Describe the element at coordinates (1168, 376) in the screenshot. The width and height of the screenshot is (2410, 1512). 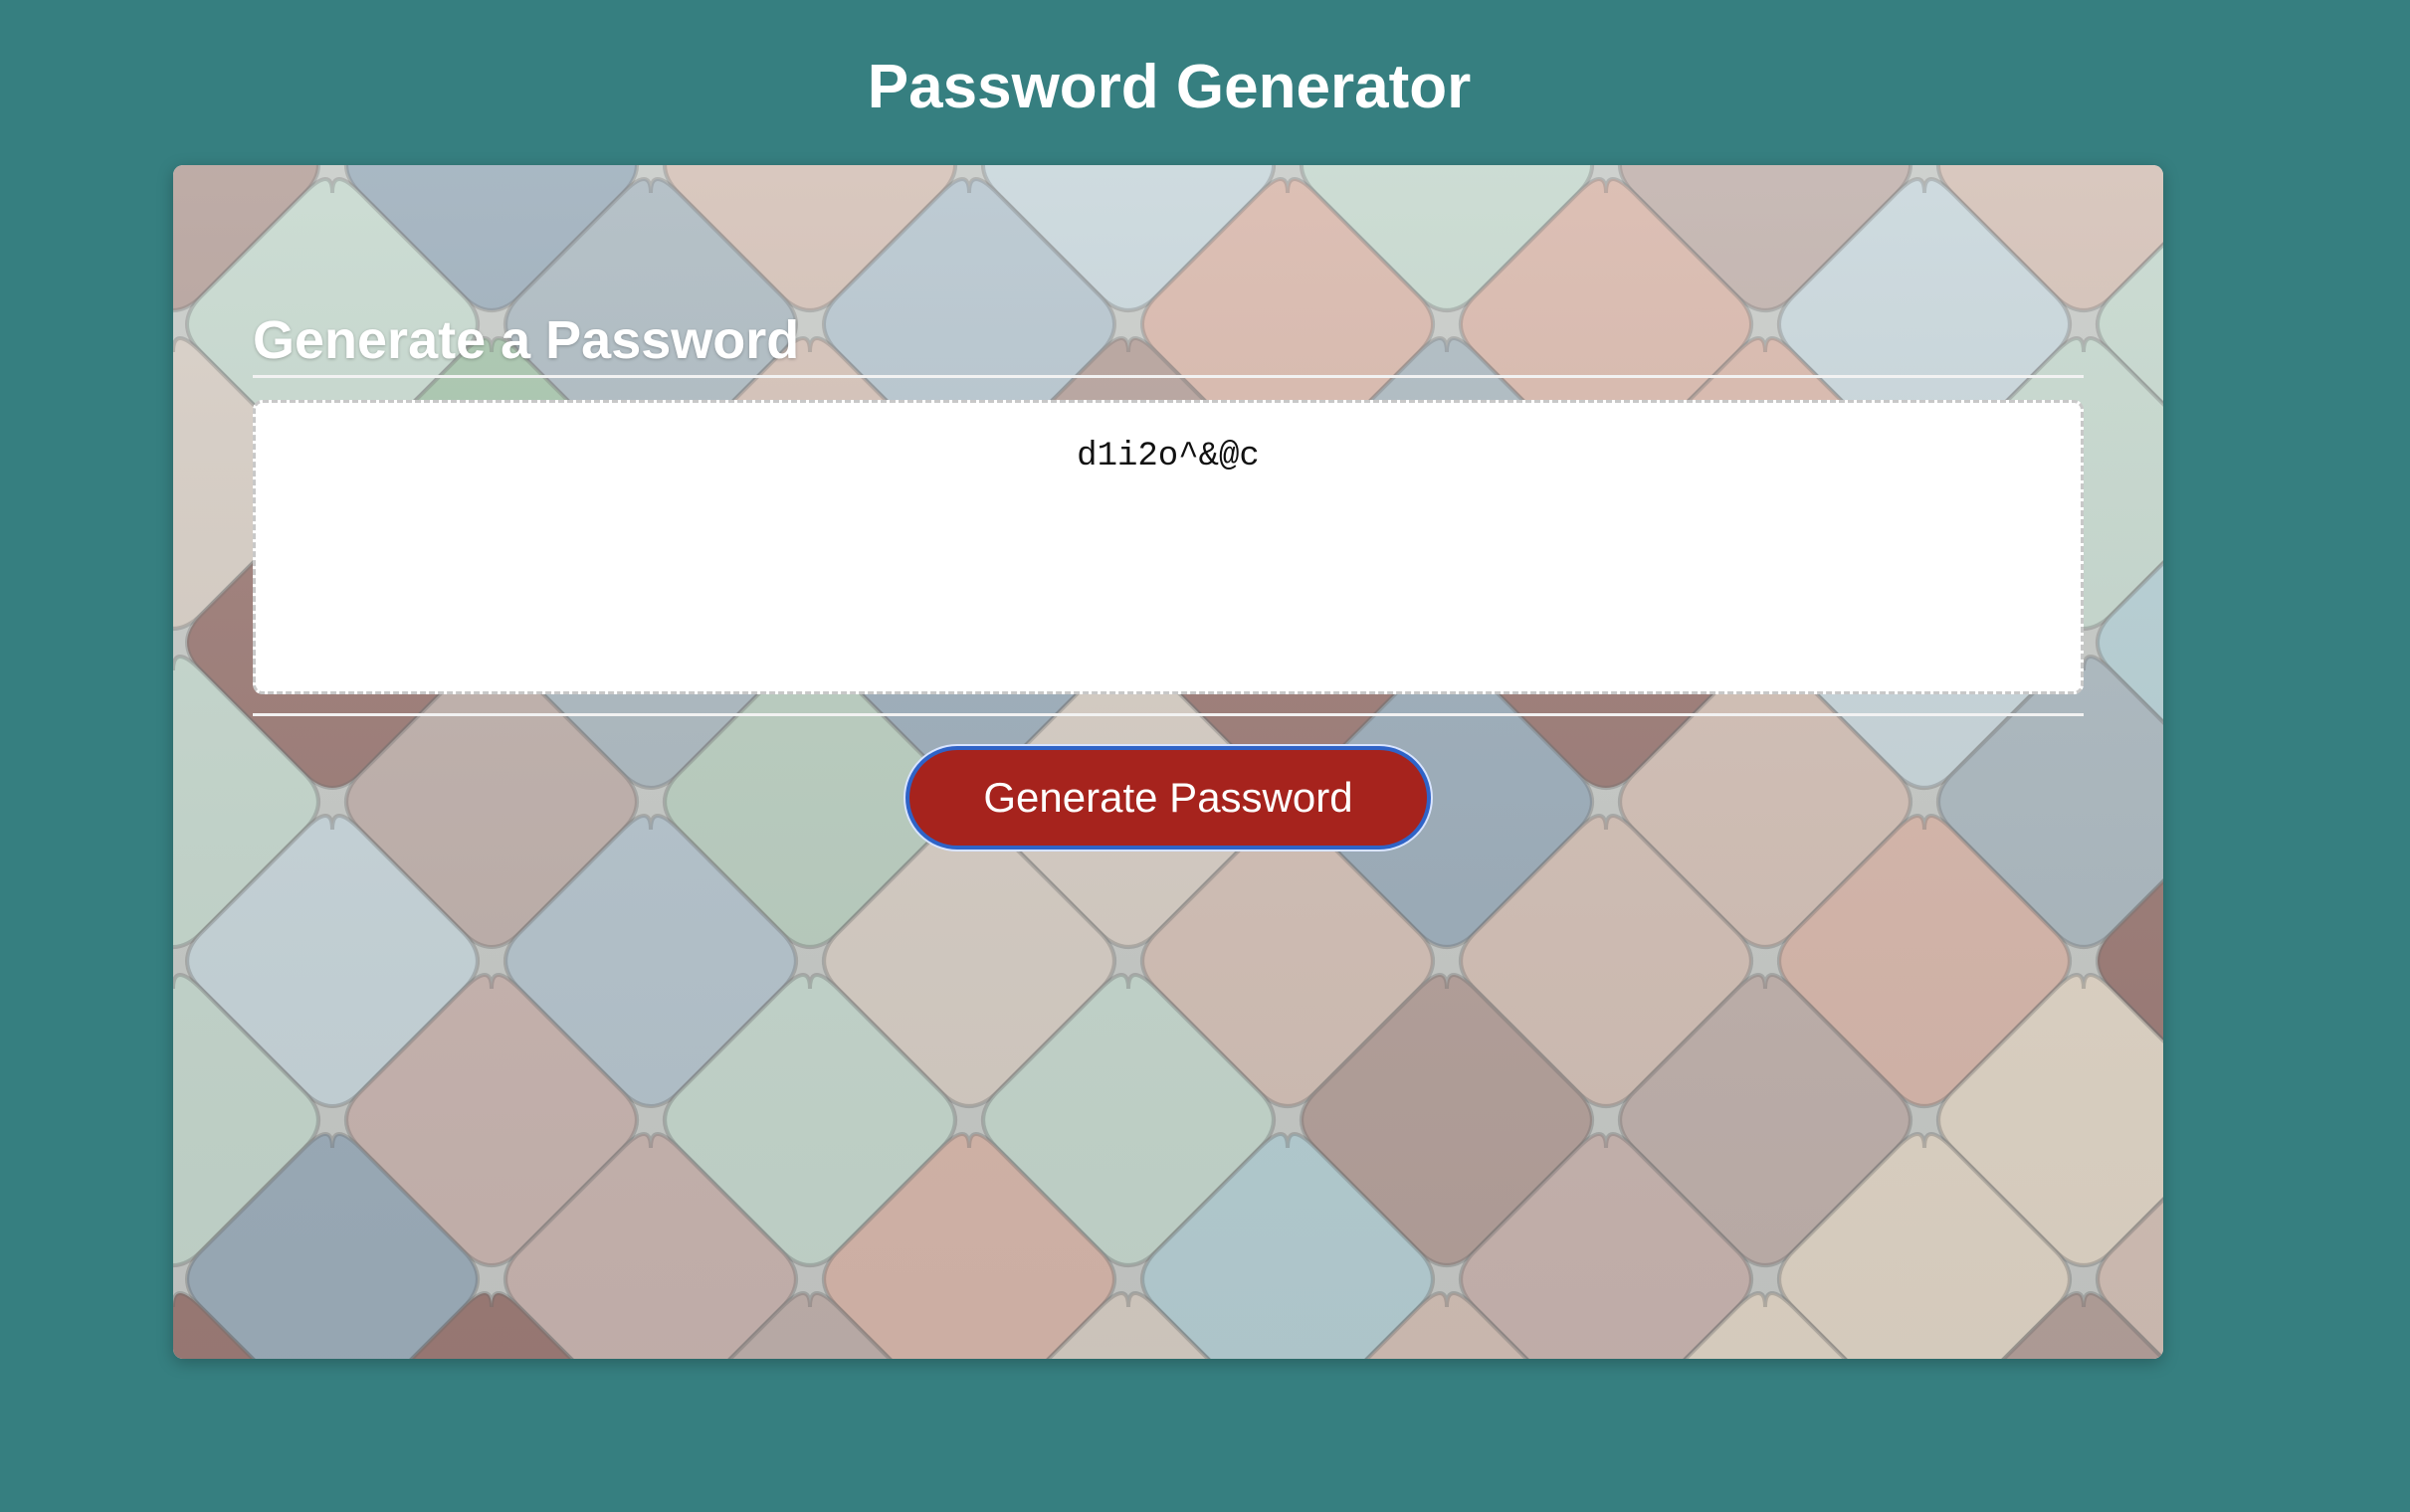
I see `header-divider` at that location.